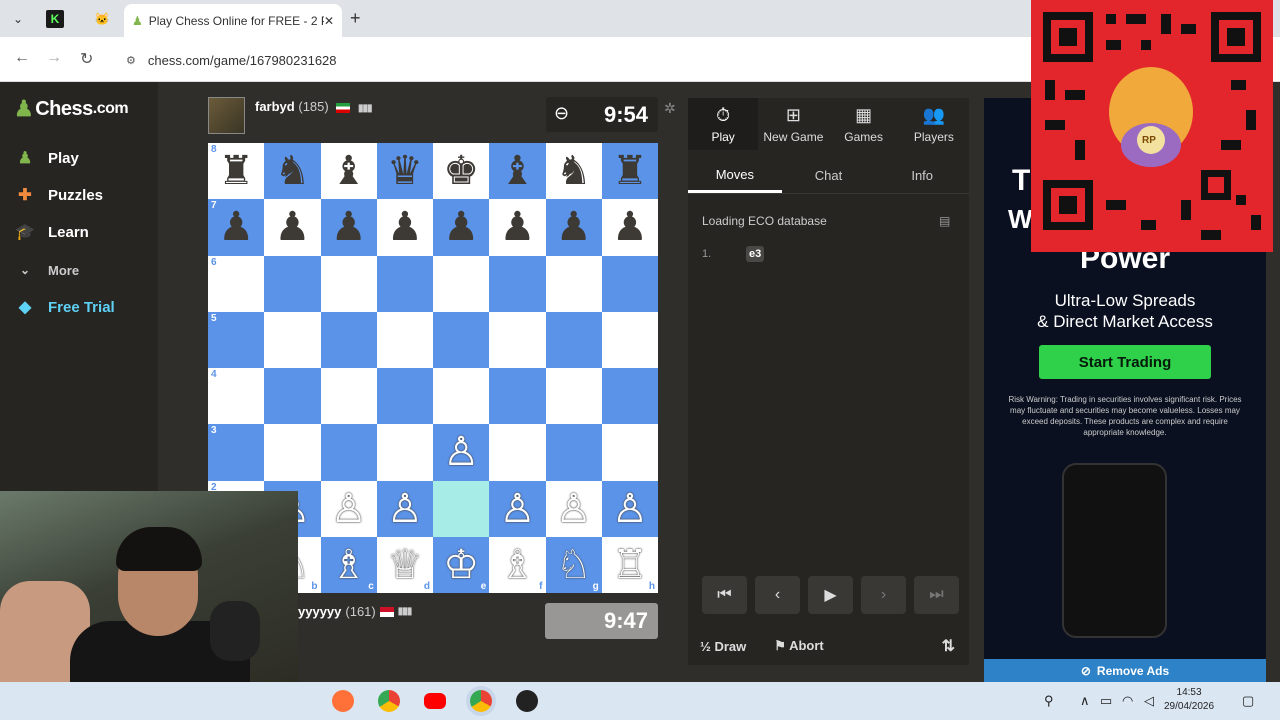 The image size is (1280, 720). I want to click on board-square-c4, so click(348, 396).